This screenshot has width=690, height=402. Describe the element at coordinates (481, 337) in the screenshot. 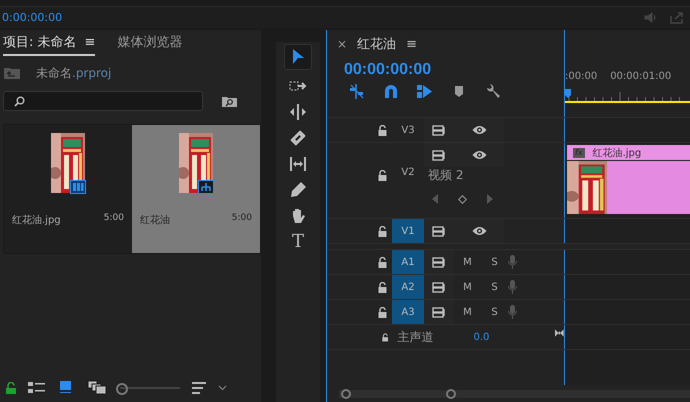

I see `volume-value: 0.0` at that location.